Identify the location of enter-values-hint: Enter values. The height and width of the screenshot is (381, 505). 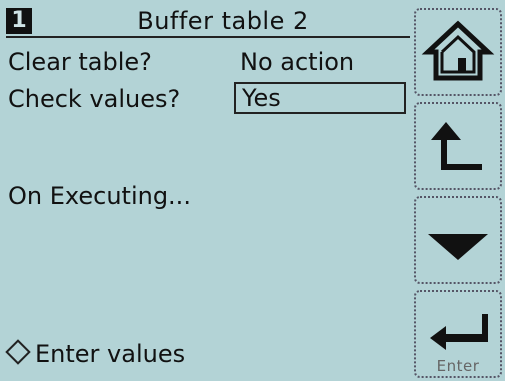
(95, 353).